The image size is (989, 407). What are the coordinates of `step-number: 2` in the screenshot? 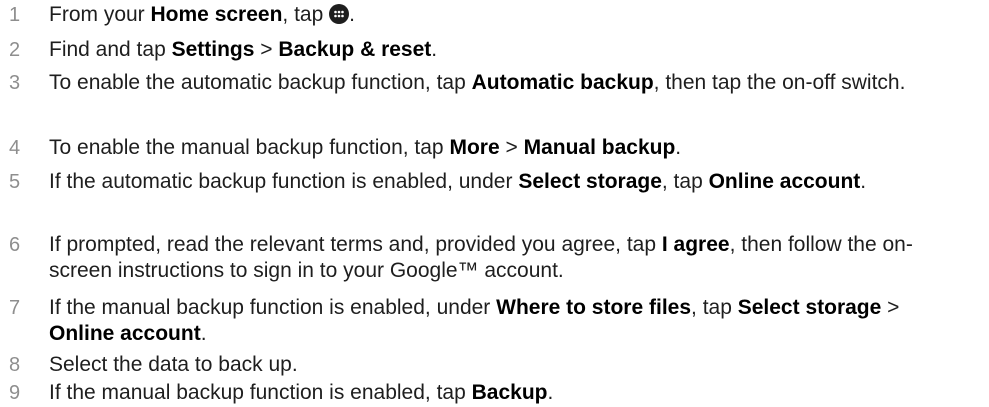 It's located at (15, 50).